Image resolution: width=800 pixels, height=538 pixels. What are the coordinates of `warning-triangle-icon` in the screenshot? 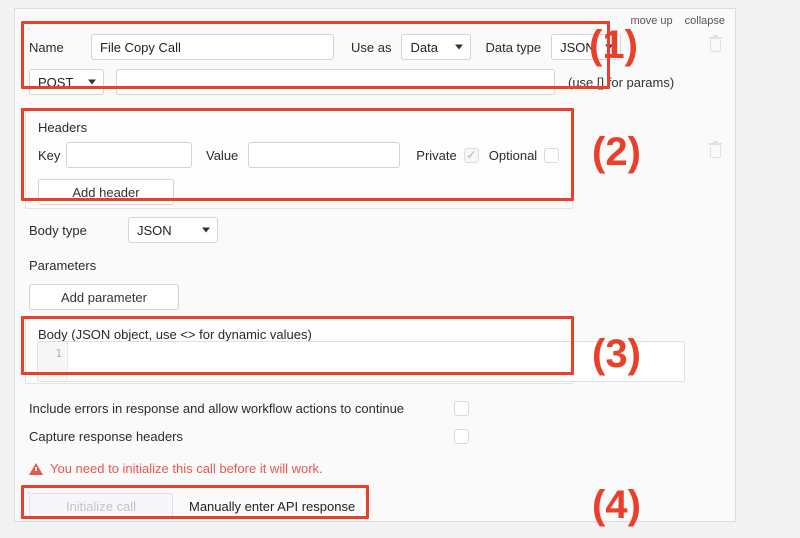 It's located at (36, 468).